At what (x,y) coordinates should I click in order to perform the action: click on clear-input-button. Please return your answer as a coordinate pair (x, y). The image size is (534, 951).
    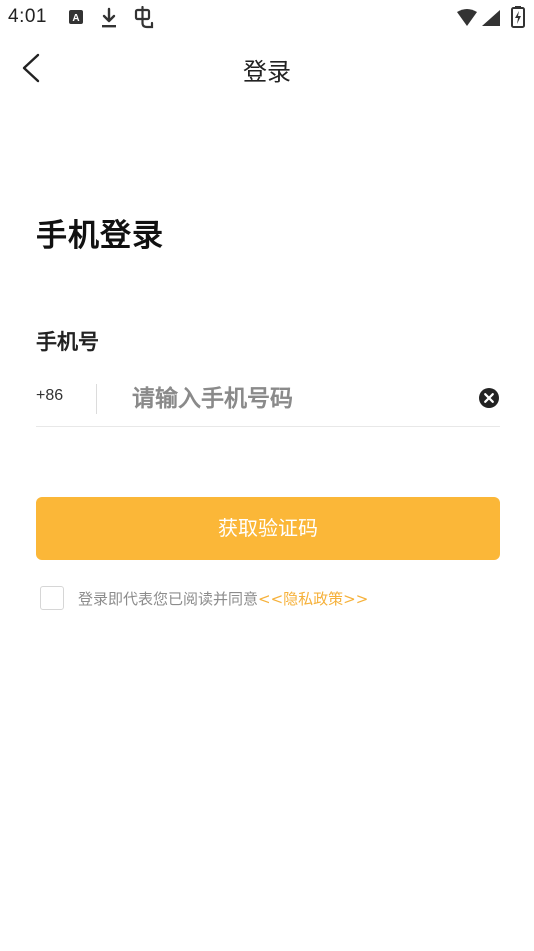
    Looking at the image, I should click on (489, 398).